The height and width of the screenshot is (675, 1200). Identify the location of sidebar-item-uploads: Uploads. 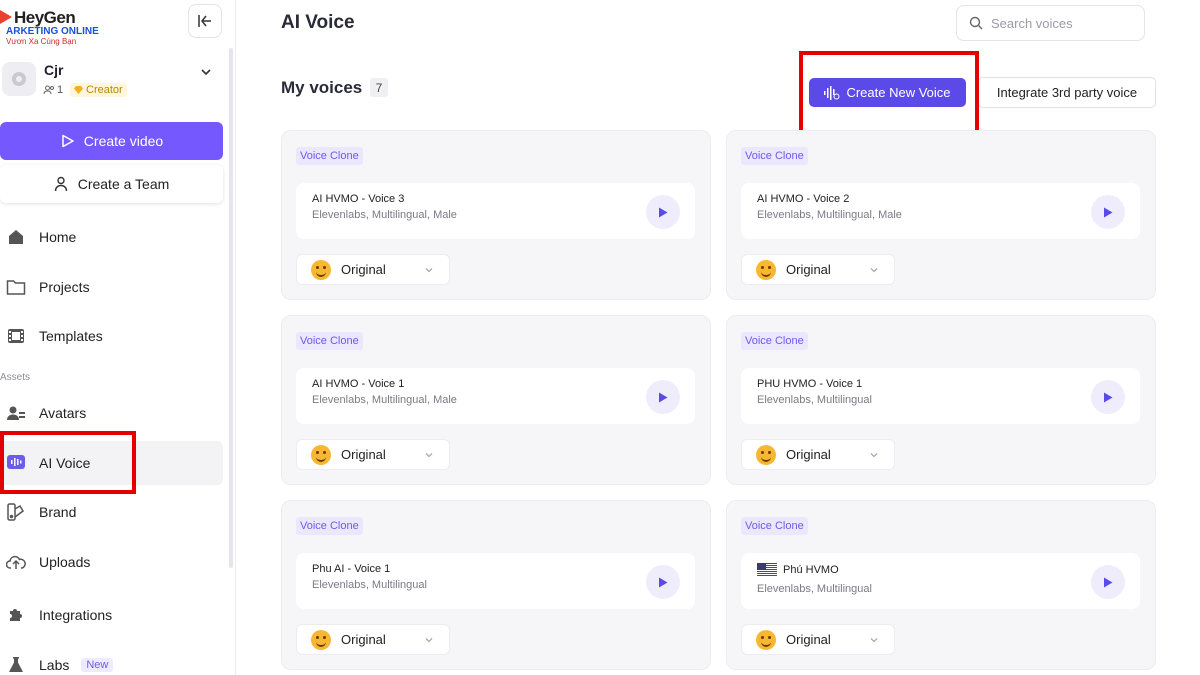
(111, 562).